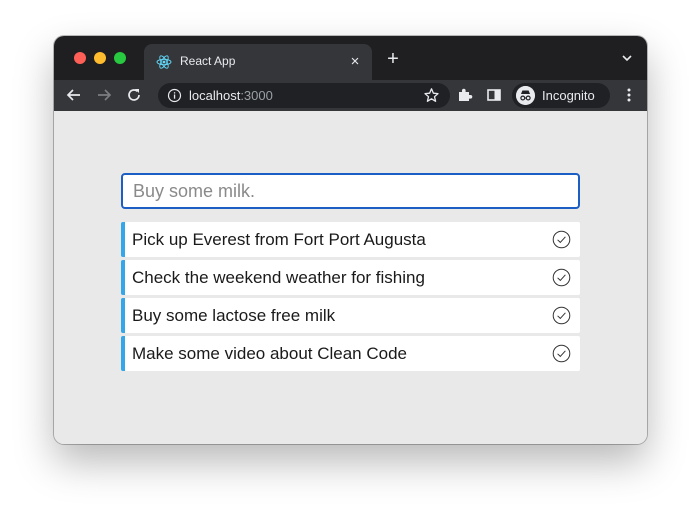 This screenshot has width=700, height=515. What do you see at coordinates (174, 95) in the screenshot?
I see `info-icon` at bounding box center [174, 95].